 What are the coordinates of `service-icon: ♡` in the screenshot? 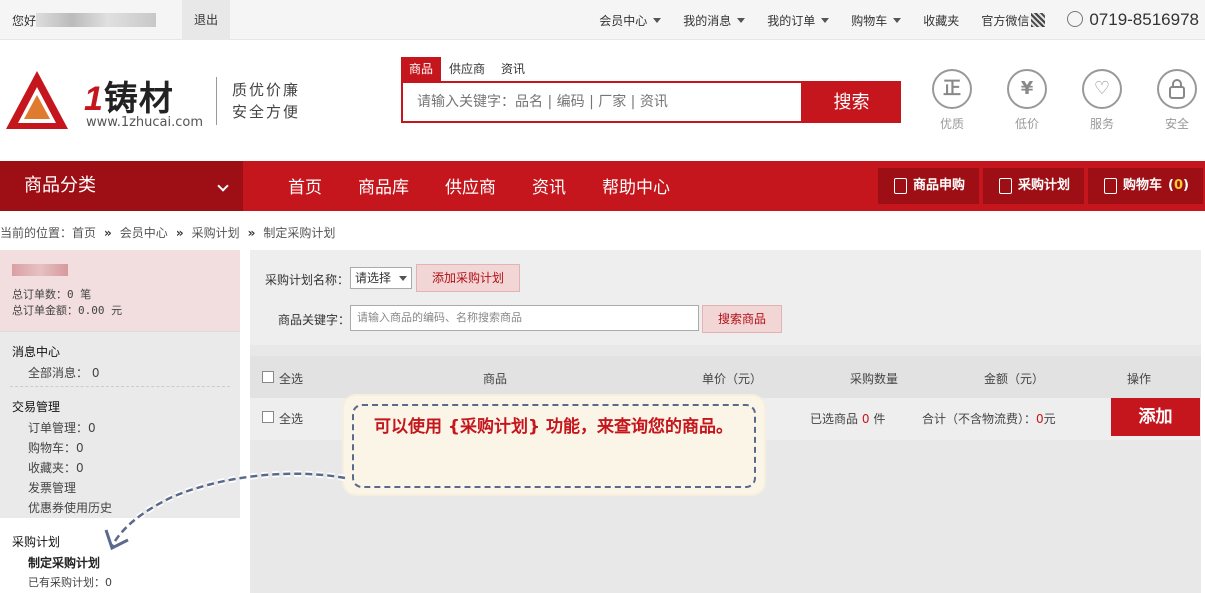 It's located at (1102, 89).